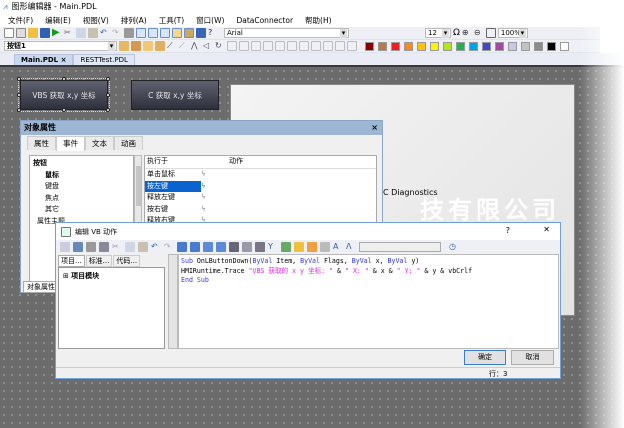 This screenshot has height=428, width=624. Describe the element at coordinates (160, 46) in the screenshot. I see `backward-icon` at that location.